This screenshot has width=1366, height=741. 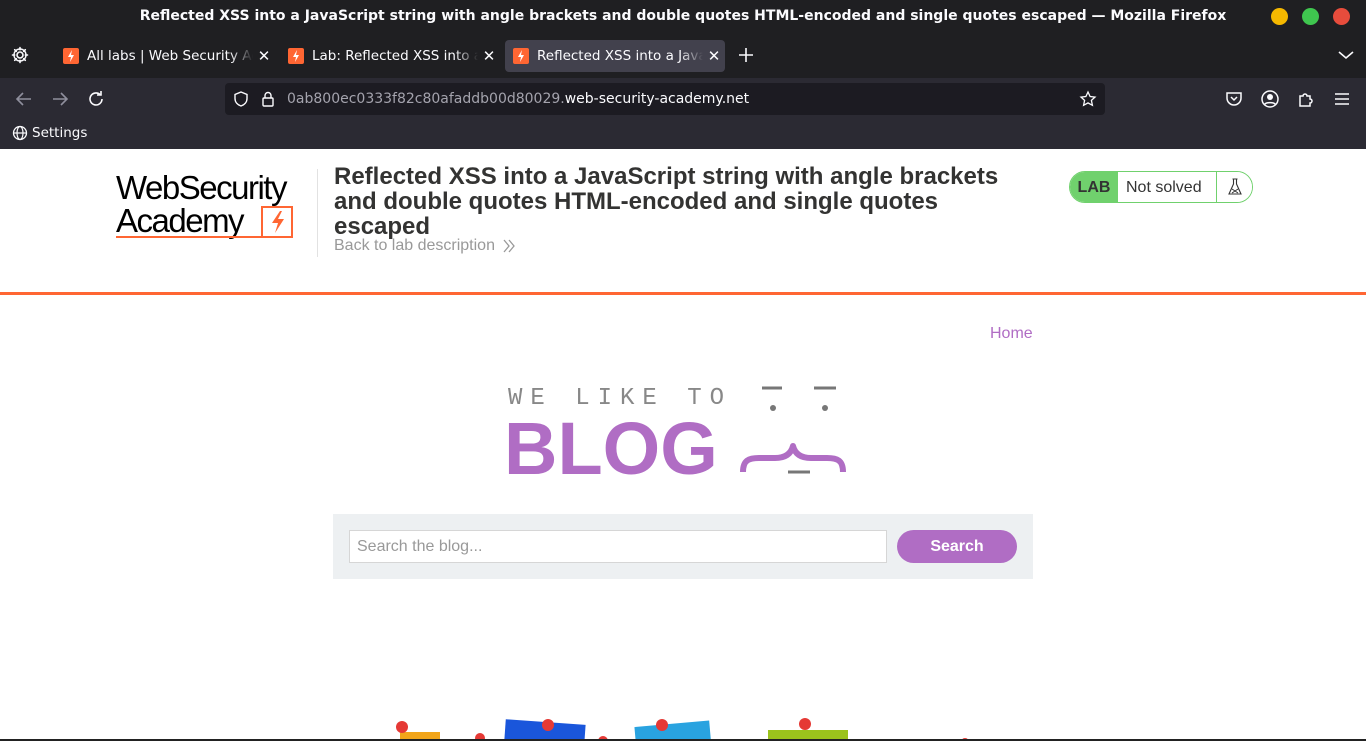 I want to click on blog-logo-word: BLOG, so click(x=611, y=446).